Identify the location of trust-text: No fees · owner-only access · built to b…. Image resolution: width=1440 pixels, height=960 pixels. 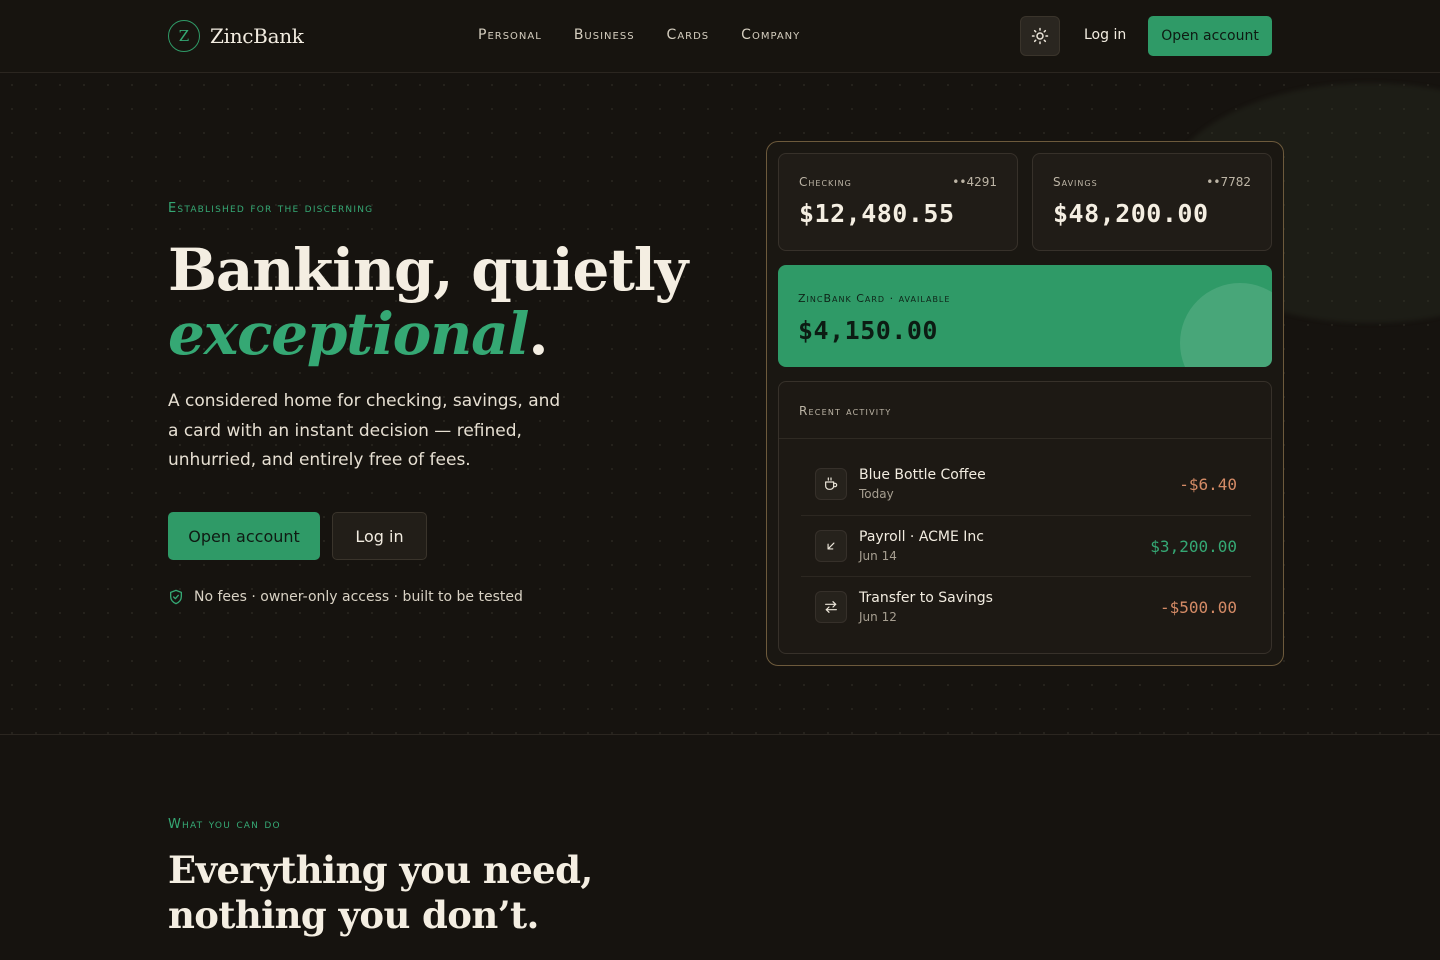
(358, 597).